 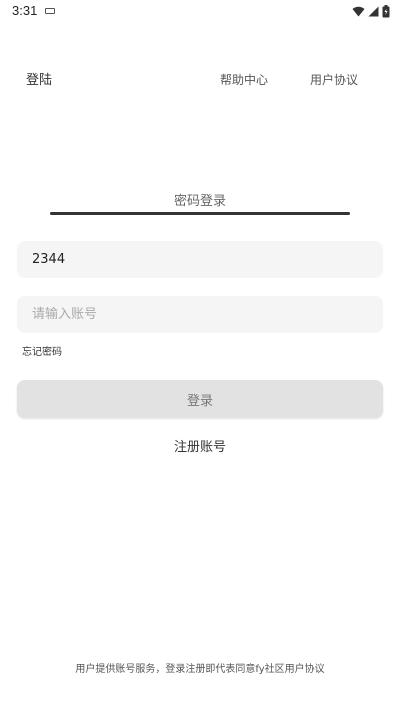 What do you see at coordinates (25, 10) in the screenshot?
I see `status-time: 3:31` at bounding box center [25, 10].